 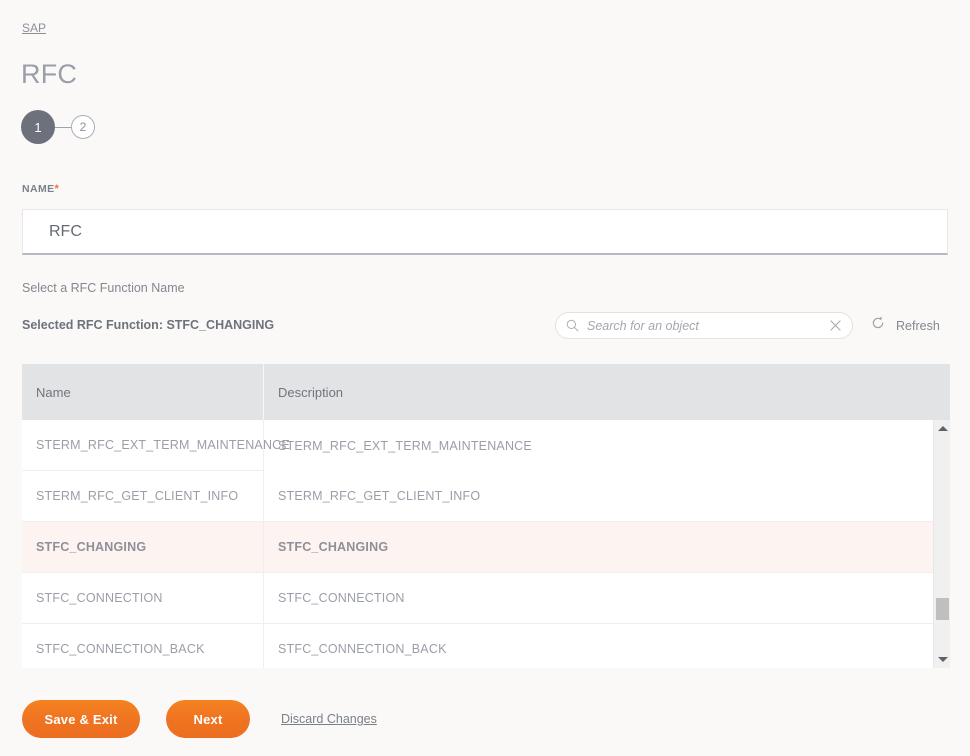 I want to click on stepper-step-1: 1, so click(x=38, y=127).